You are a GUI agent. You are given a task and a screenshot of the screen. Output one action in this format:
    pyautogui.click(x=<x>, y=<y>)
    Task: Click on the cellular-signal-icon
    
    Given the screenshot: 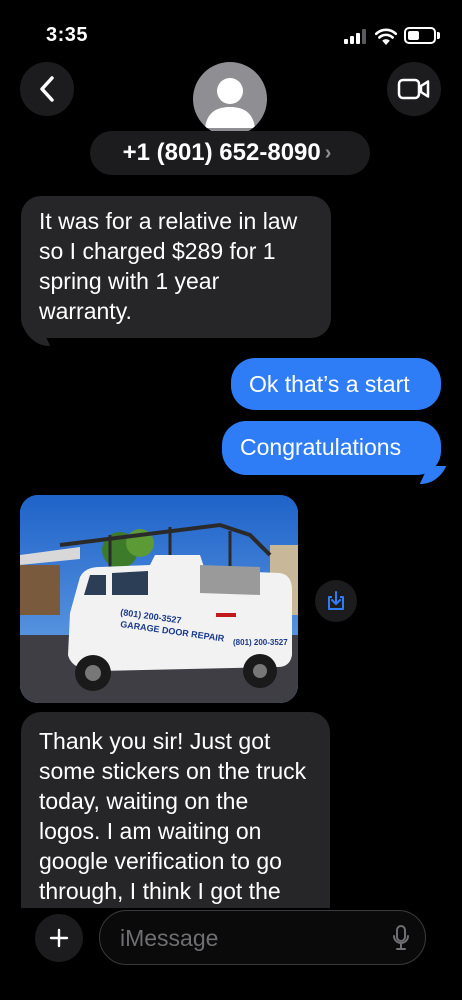 What is the action you would take?
    pyautogui.click(x=356, y=36)
    